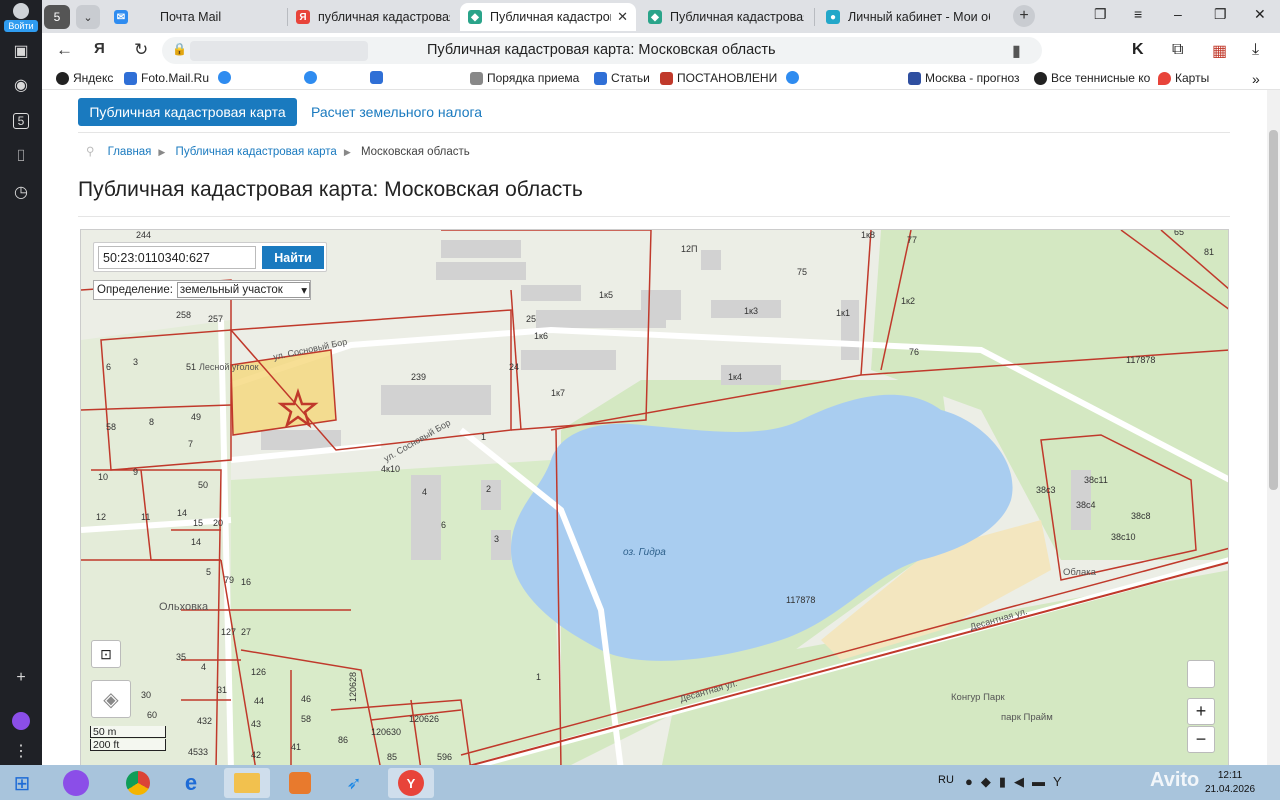 The image size is (1280, 800). I want to click on close-window-icon: ✕, so click(1260, 14).